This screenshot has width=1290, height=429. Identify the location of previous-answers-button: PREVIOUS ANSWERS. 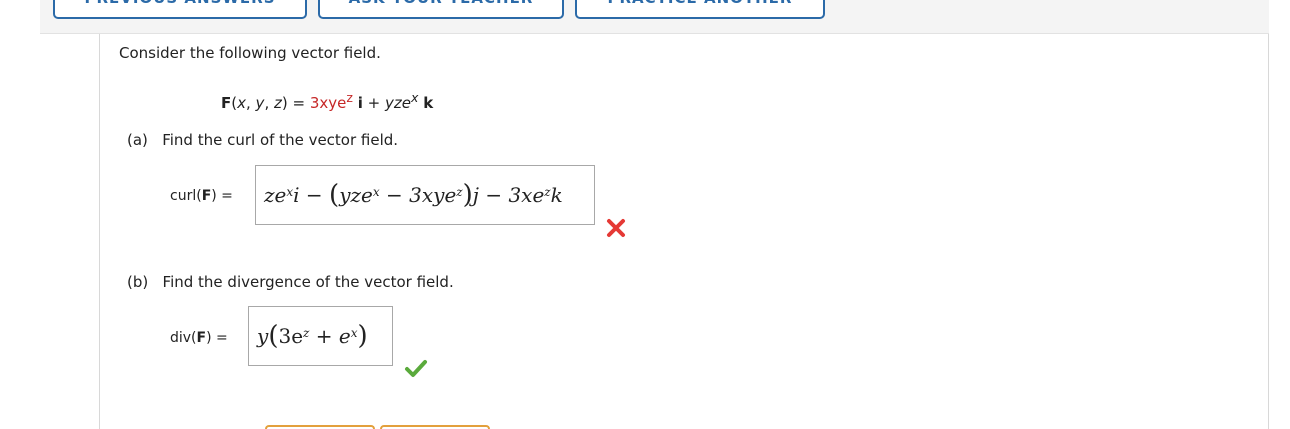
(180, 9).